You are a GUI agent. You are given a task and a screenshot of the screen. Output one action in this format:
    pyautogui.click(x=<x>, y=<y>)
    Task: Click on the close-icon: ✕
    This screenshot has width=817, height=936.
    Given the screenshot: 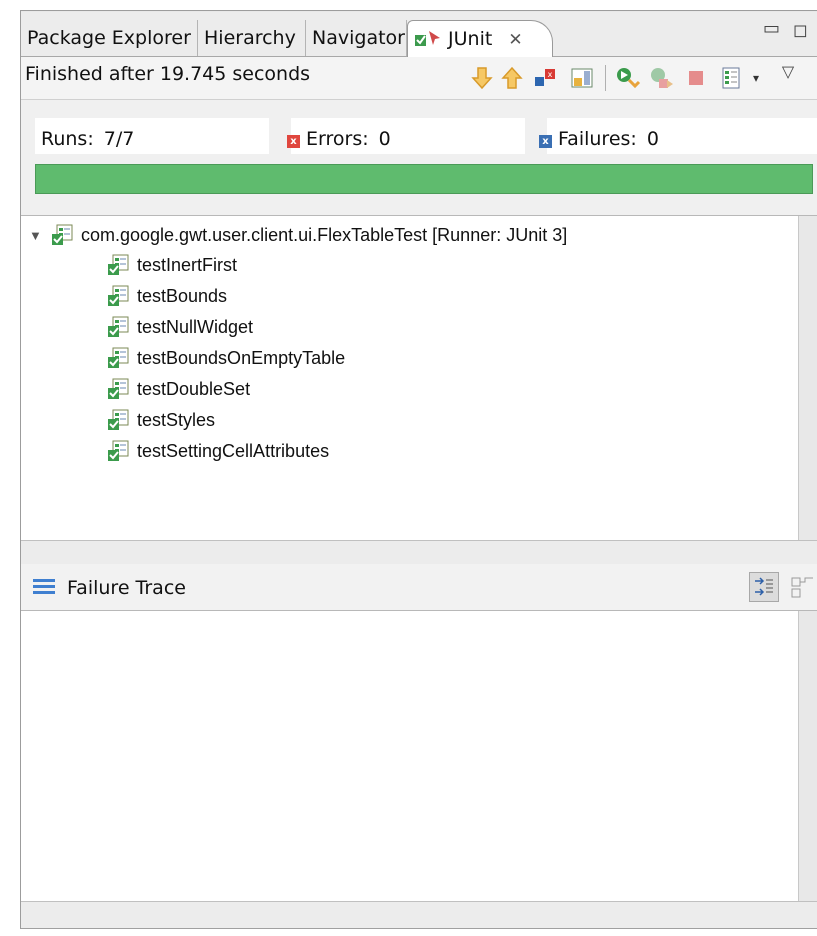 What is the action you would take?
    pyautogui.click(x=515, y=40)
    